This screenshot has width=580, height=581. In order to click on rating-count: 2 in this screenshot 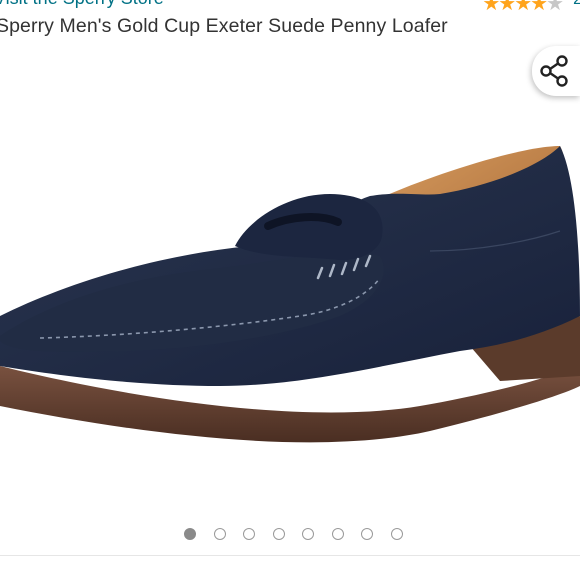, I will do `click(576, 4)`.